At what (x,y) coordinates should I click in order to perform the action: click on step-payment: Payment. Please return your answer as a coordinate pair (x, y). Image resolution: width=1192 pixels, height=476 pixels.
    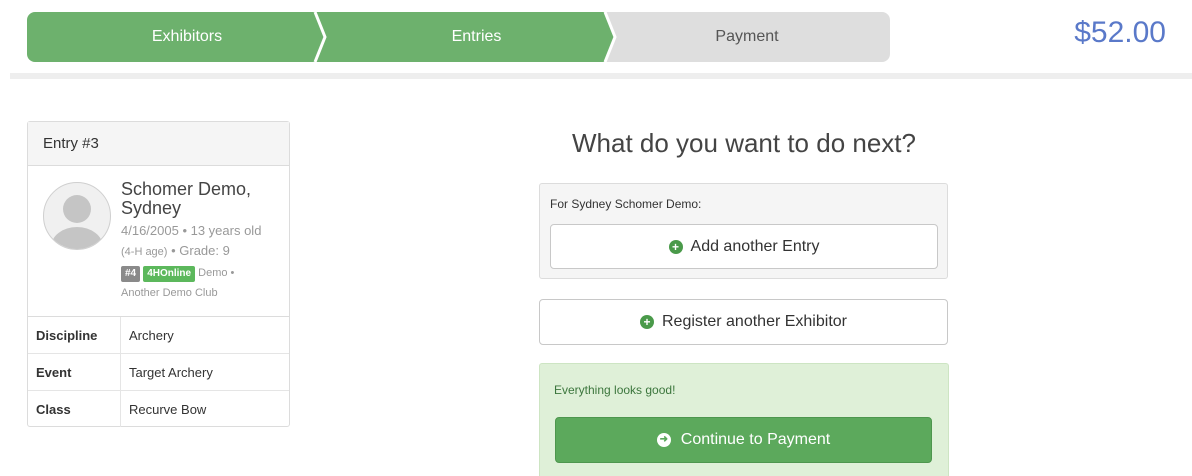
    Looking at the image, I should click on (747, 37).